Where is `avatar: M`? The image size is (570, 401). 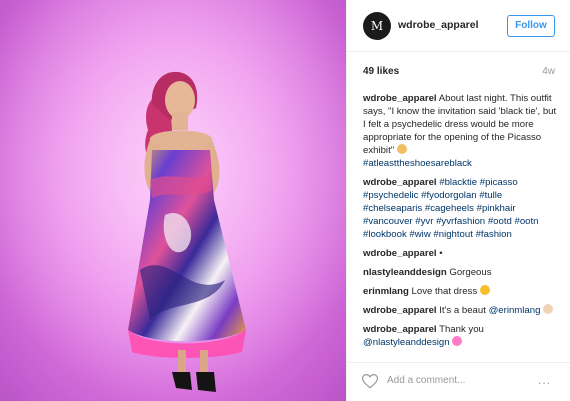 avatar: M is located at coordinates (377, 26).